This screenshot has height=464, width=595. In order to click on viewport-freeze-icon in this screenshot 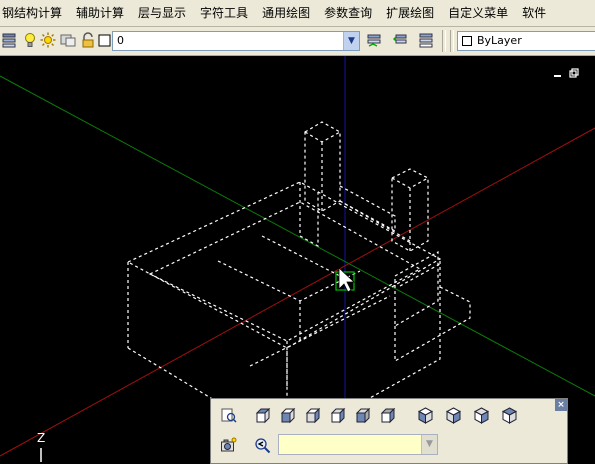, I will do `click(68, 40)`.